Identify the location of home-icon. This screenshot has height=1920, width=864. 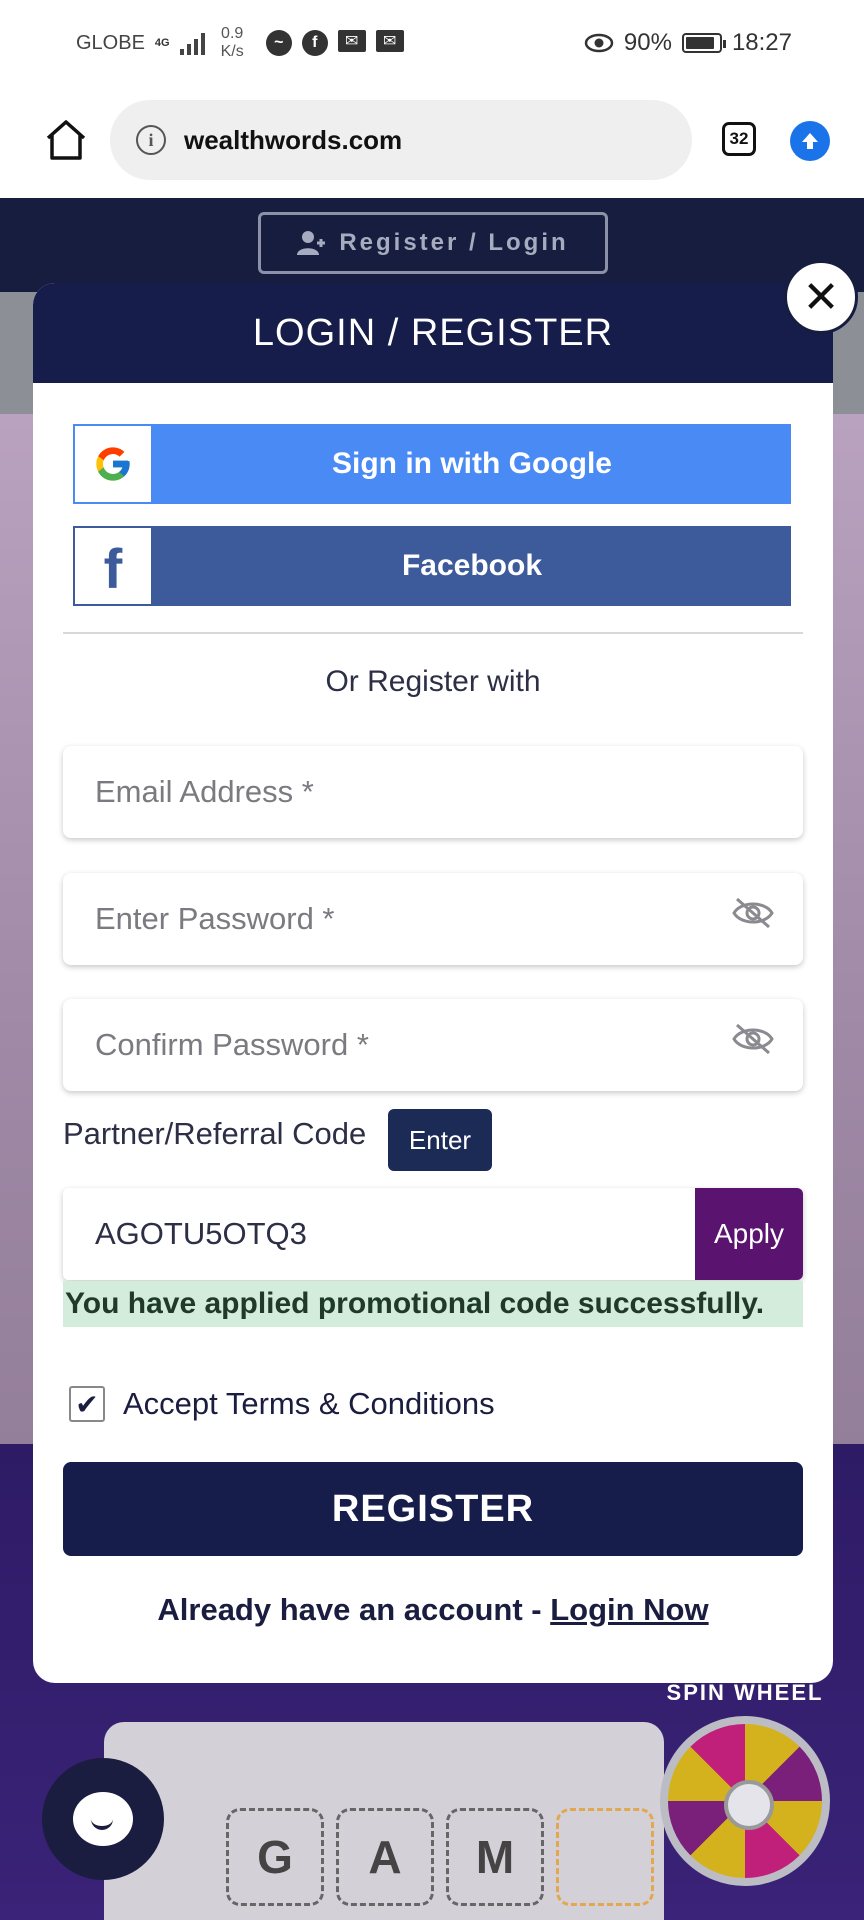
(66, 140).